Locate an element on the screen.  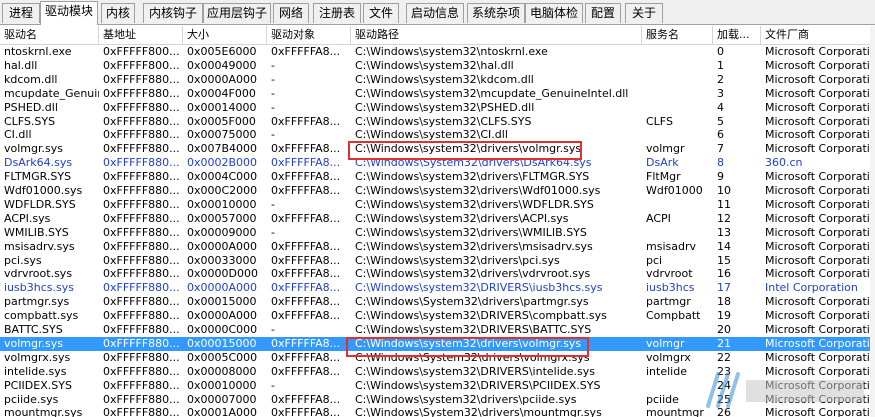
tab-7: 文件 is located at coordinates (381, 13).